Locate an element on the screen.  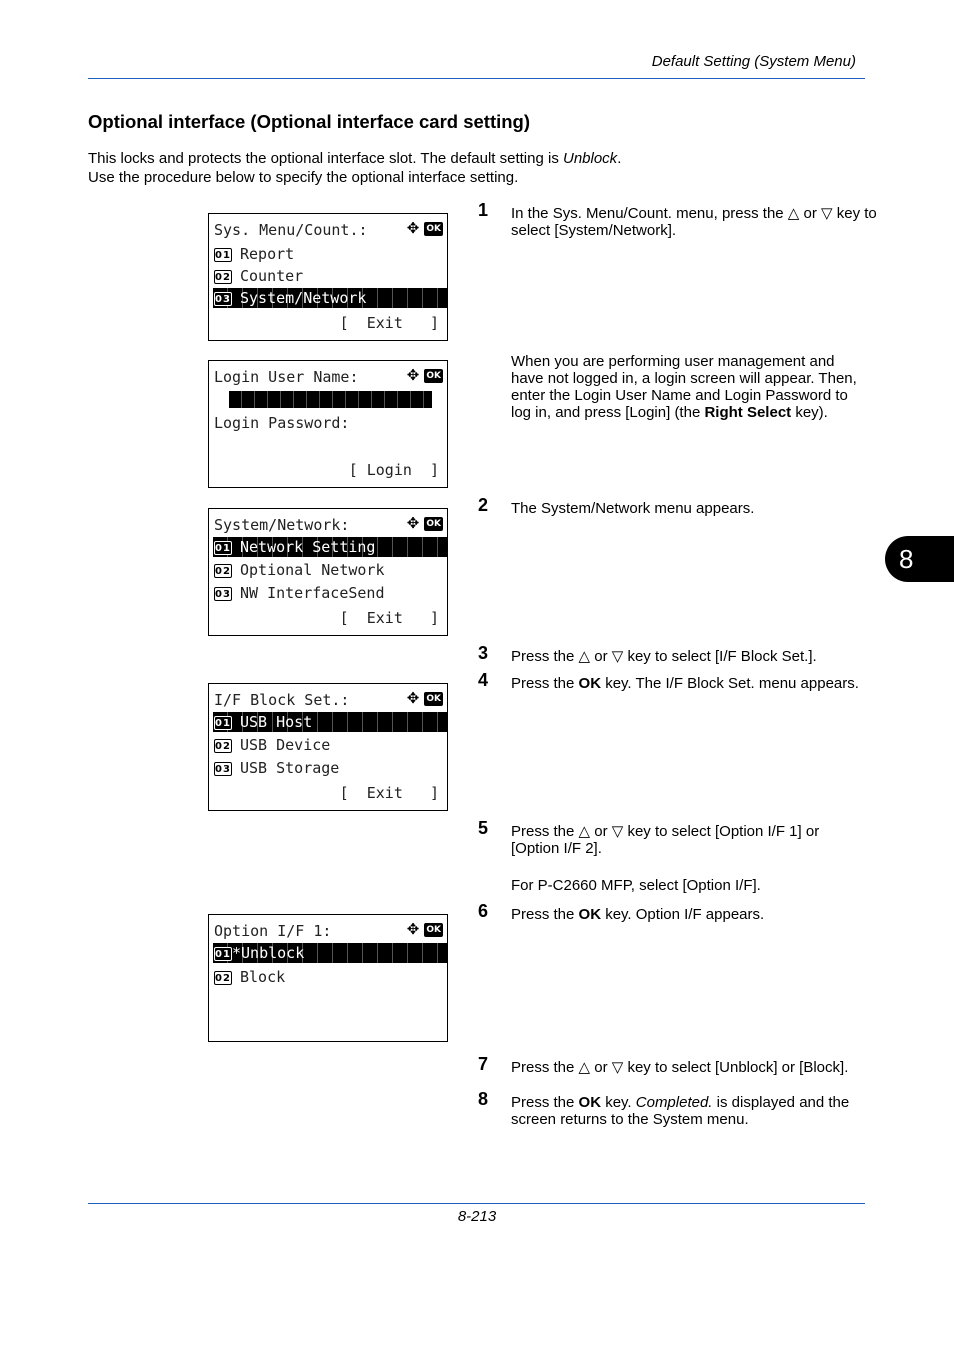
lcd-menu-item-selected: 01*Unblock is located at coordinates (330, 953).